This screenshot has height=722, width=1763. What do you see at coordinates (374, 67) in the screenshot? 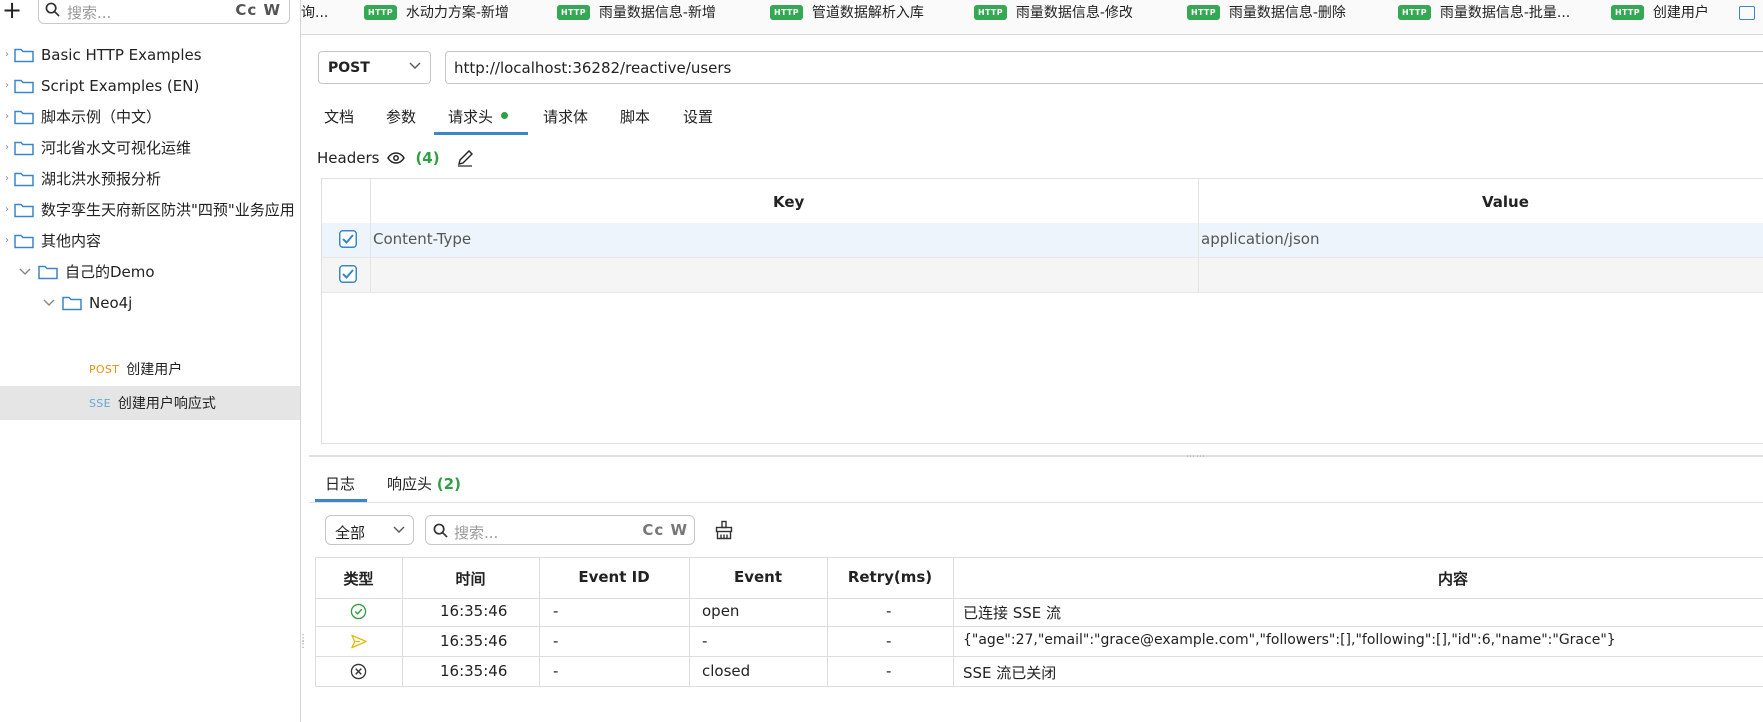
I see `method-select: POST` at bounding box center [374, 67].